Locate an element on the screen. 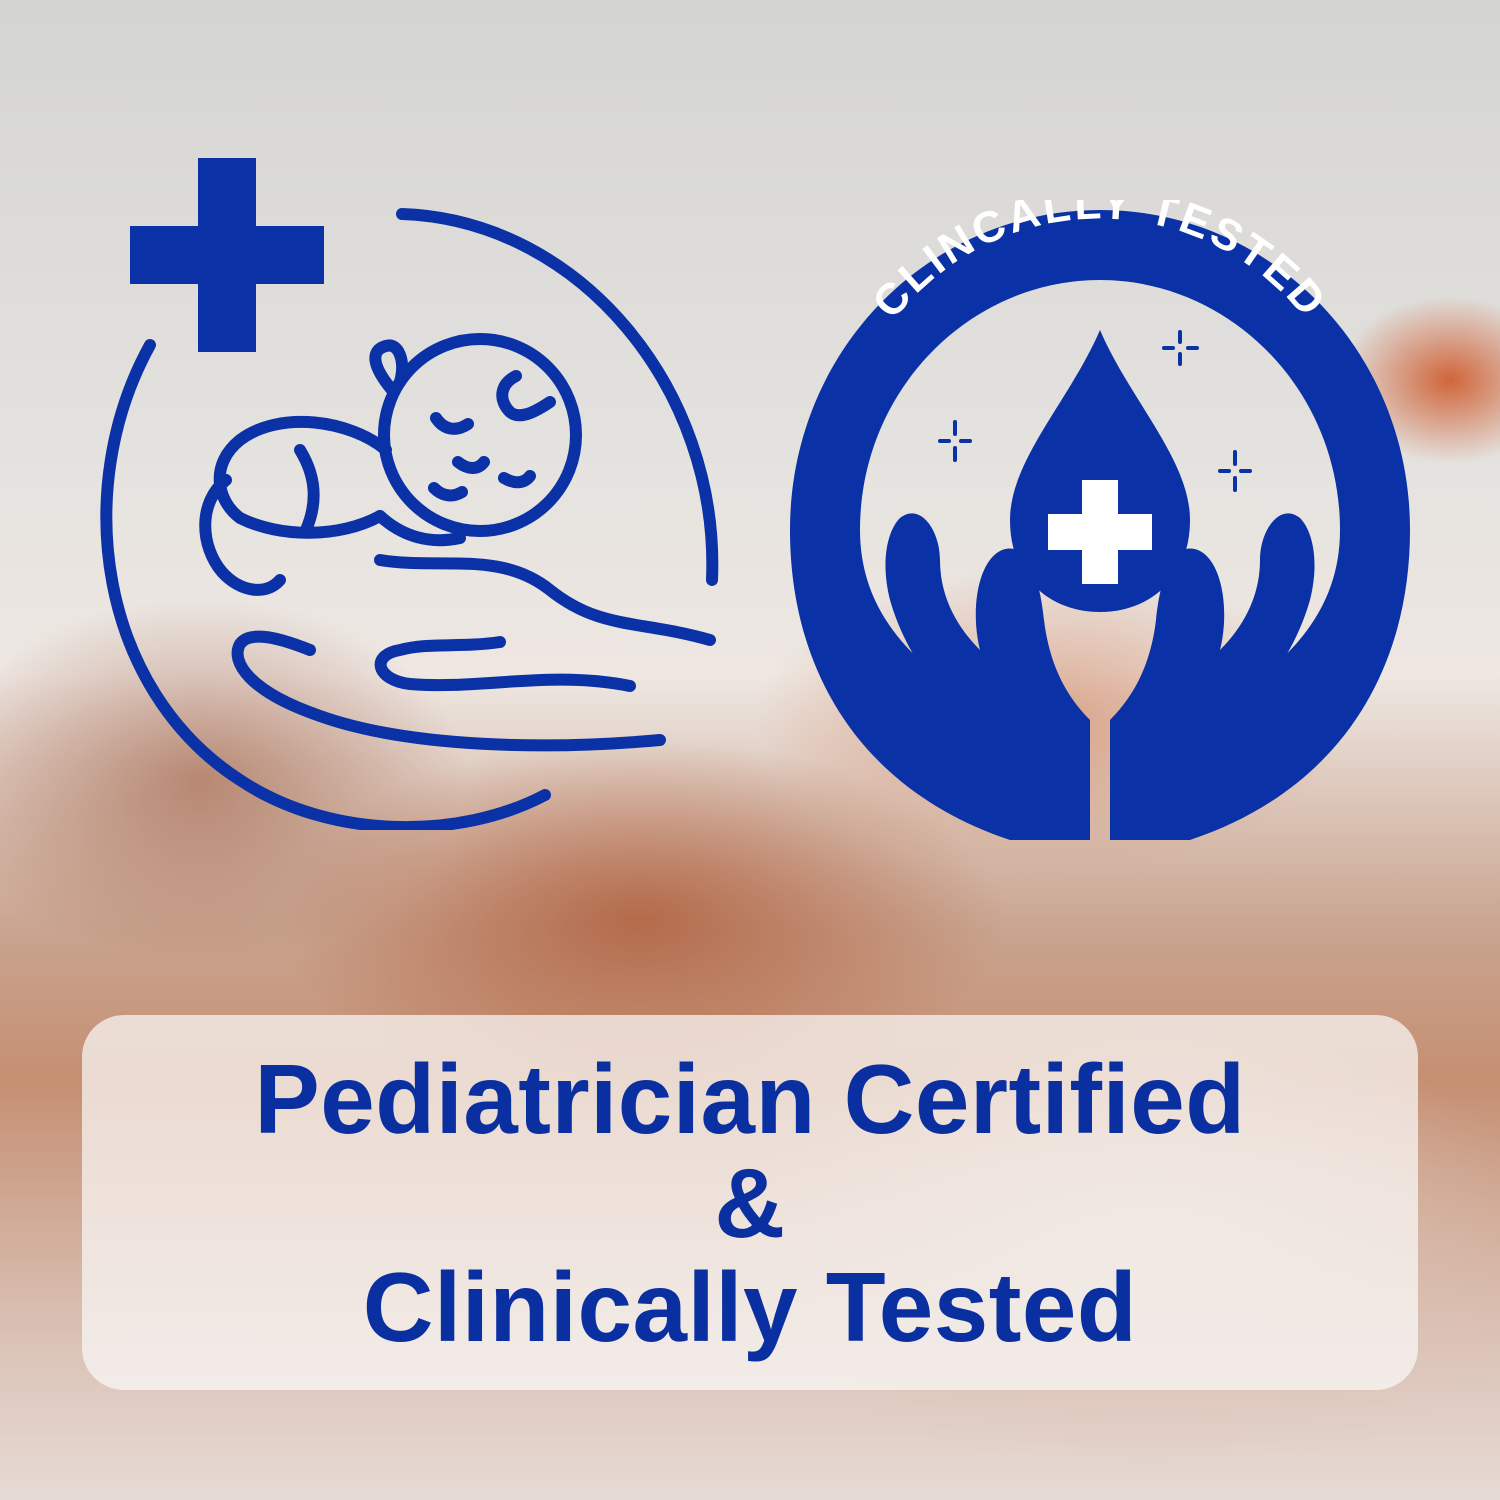 The width and height of the screenshot is (1500, 1500). headline-ampersand: & is located at coordinates (750, 1202).